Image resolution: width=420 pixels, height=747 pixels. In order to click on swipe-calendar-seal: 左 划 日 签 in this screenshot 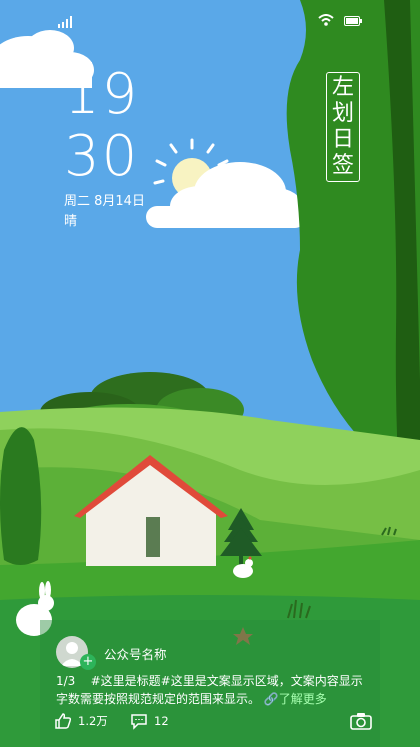, I will do `click(343, 127)`.